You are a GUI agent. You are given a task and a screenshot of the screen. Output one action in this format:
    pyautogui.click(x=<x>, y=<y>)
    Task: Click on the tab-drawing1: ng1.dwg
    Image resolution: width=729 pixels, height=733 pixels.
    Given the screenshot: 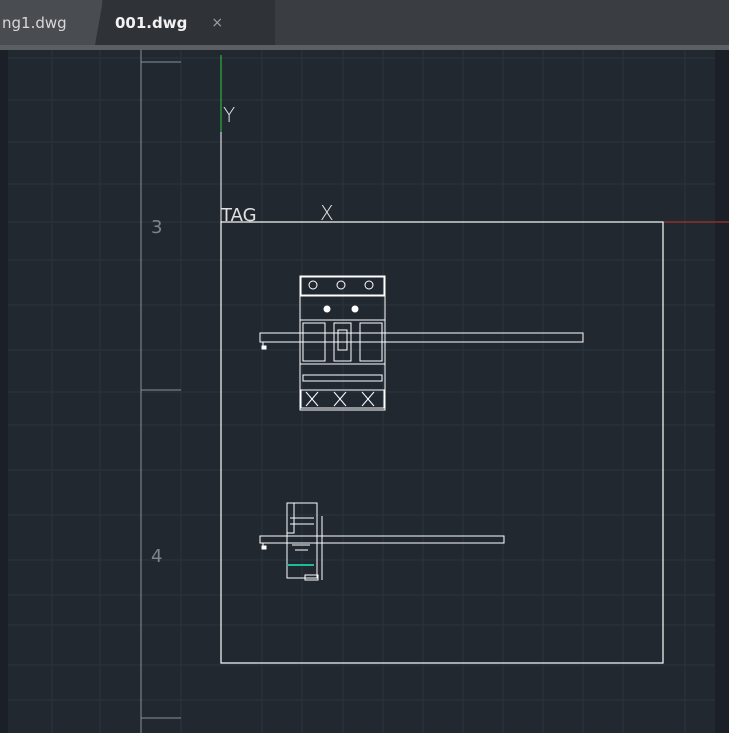 What is the action you would take?
    pyautogui.click(x=51, y=22)
    